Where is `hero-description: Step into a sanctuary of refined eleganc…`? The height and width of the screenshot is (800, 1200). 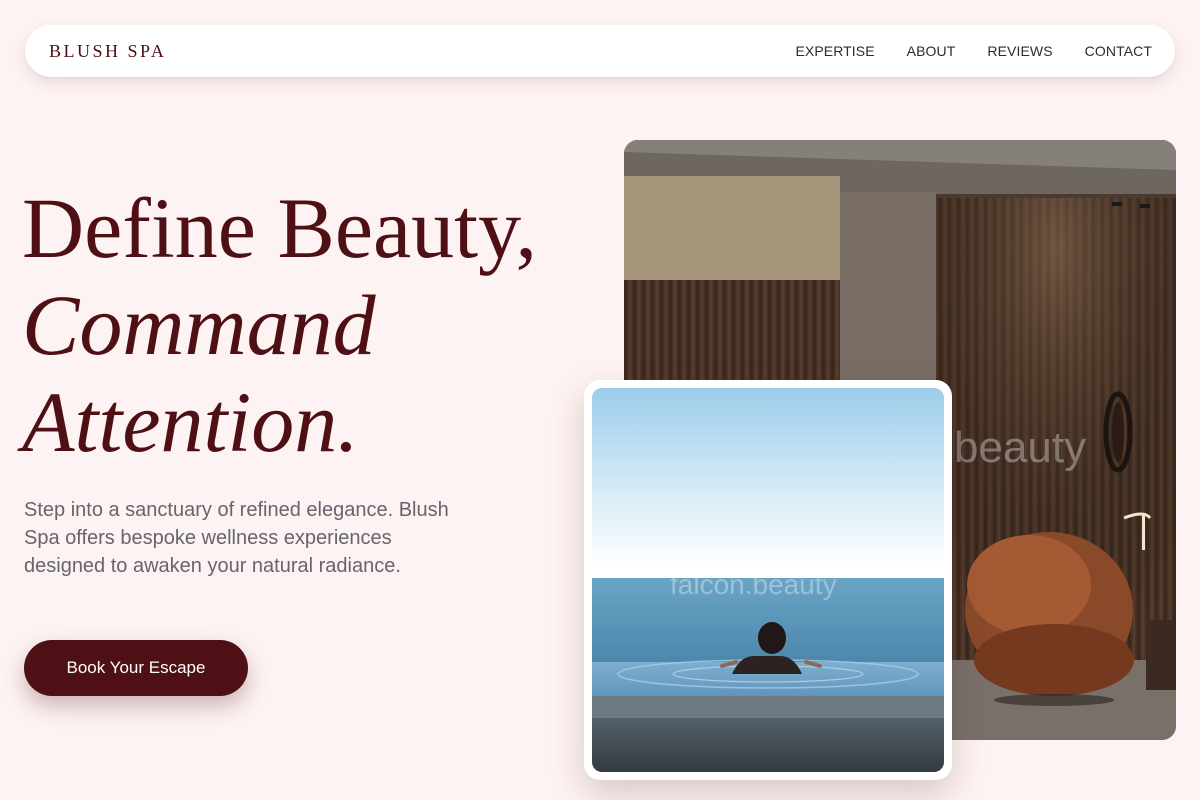 hero-description: Step into a sanctuary of refined eleganc… is located at coordinates (236, 538).